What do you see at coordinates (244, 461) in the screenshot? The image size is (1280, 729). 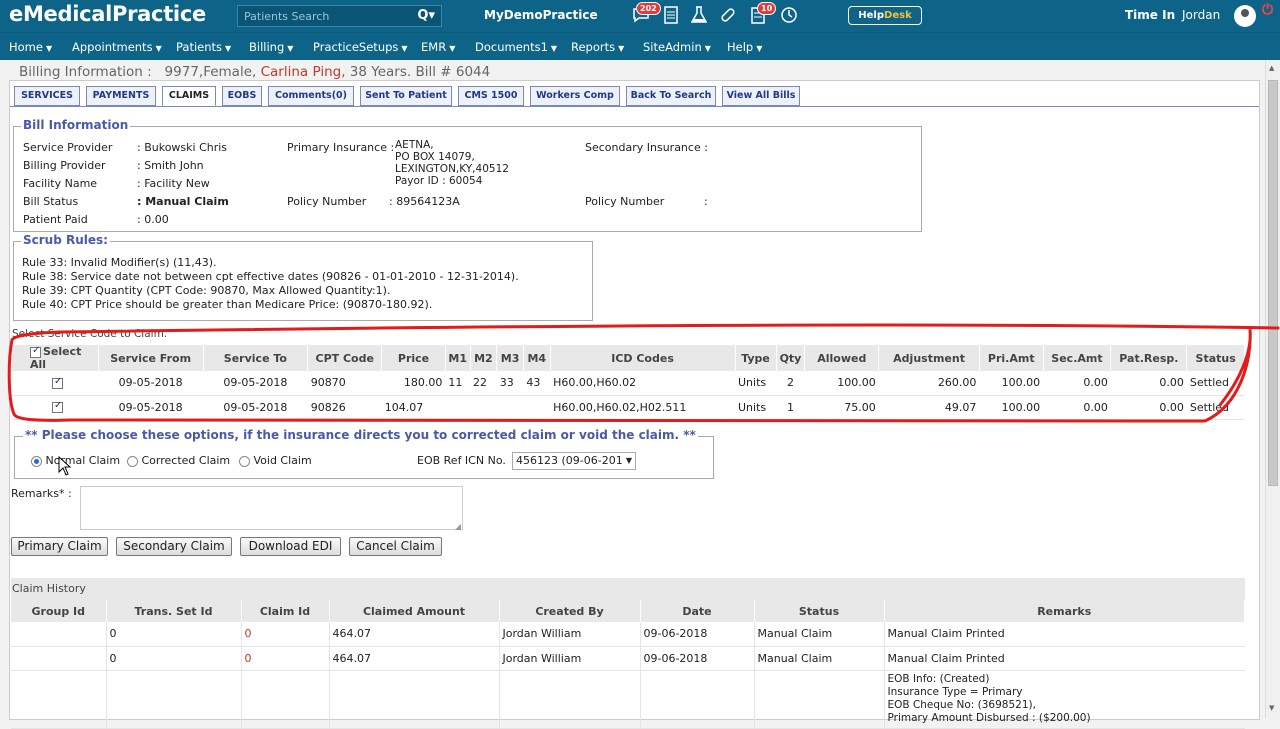 I see `void-claim-radio` at bounding box center [244, 461].